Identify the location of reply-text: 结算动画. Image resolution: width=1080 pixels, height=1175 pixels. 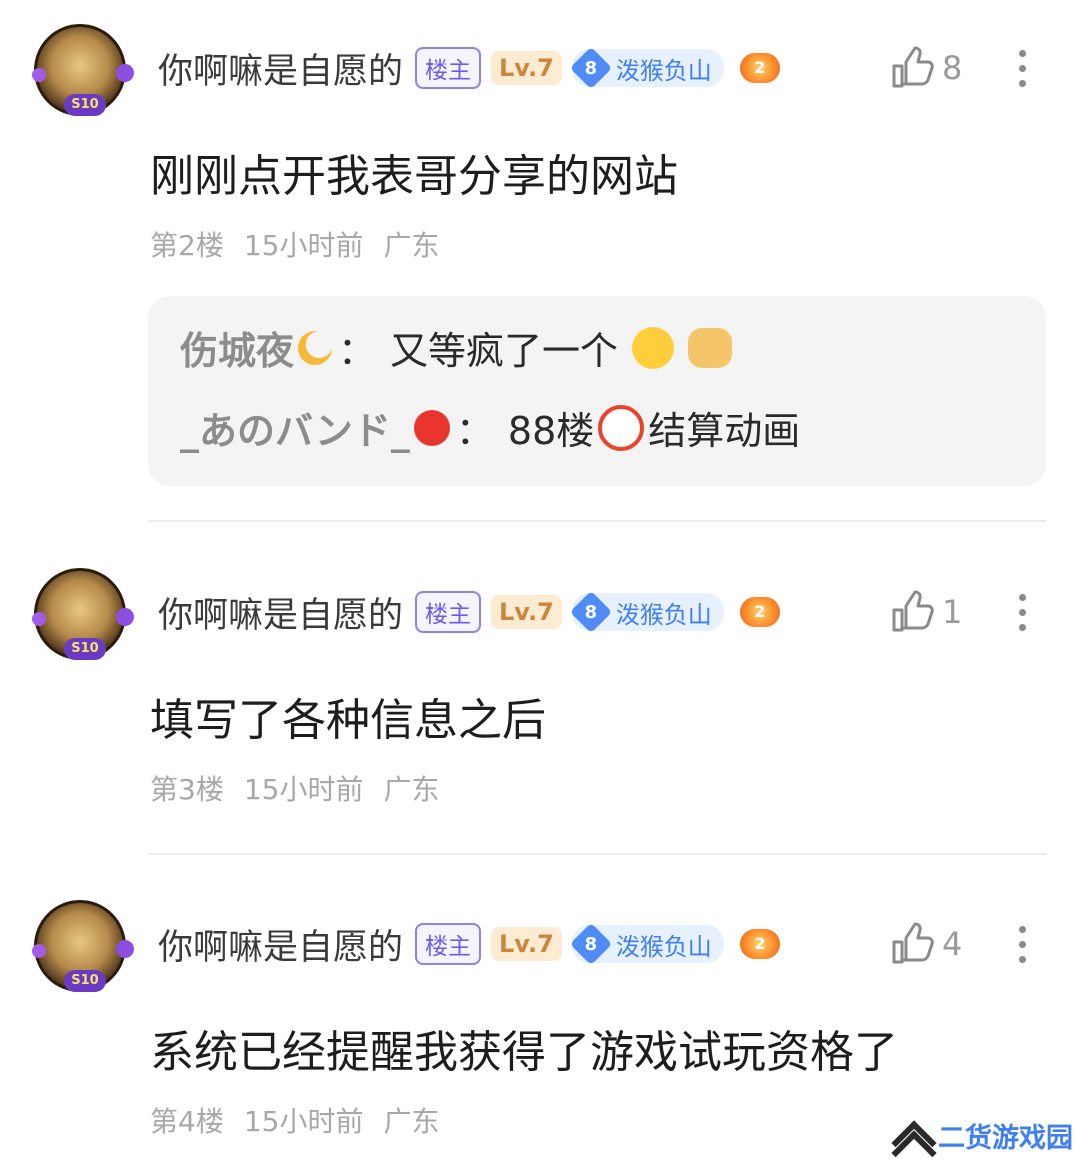
(724, 431).